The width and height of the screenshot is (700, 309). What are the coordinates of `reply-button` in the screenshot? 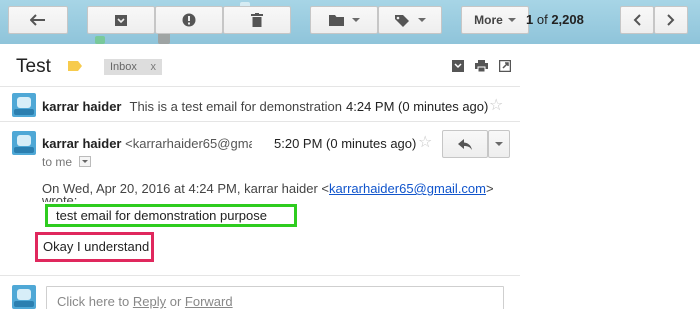 It's located at (465, 144).